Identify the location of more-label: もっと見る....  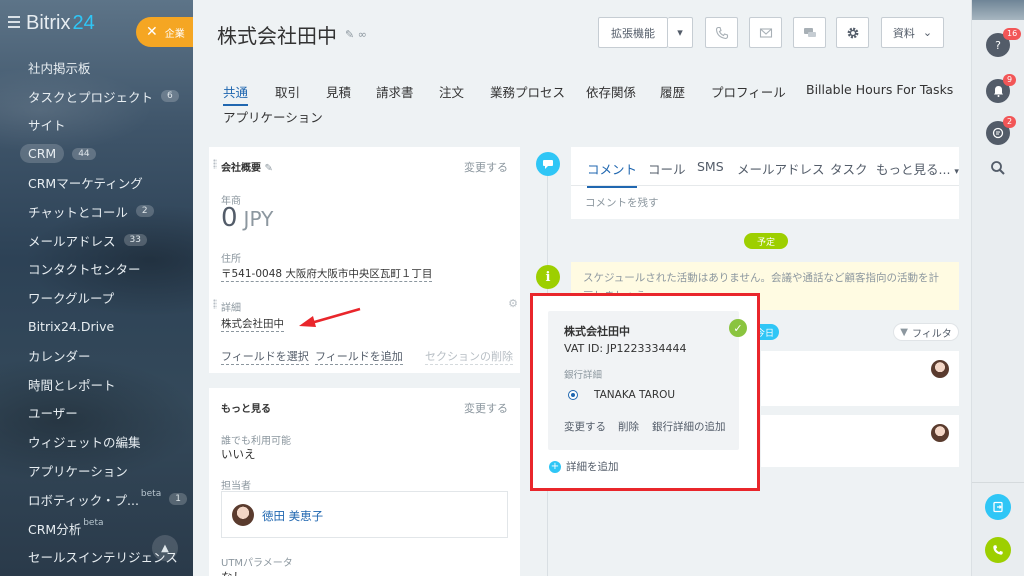
(913, 169).